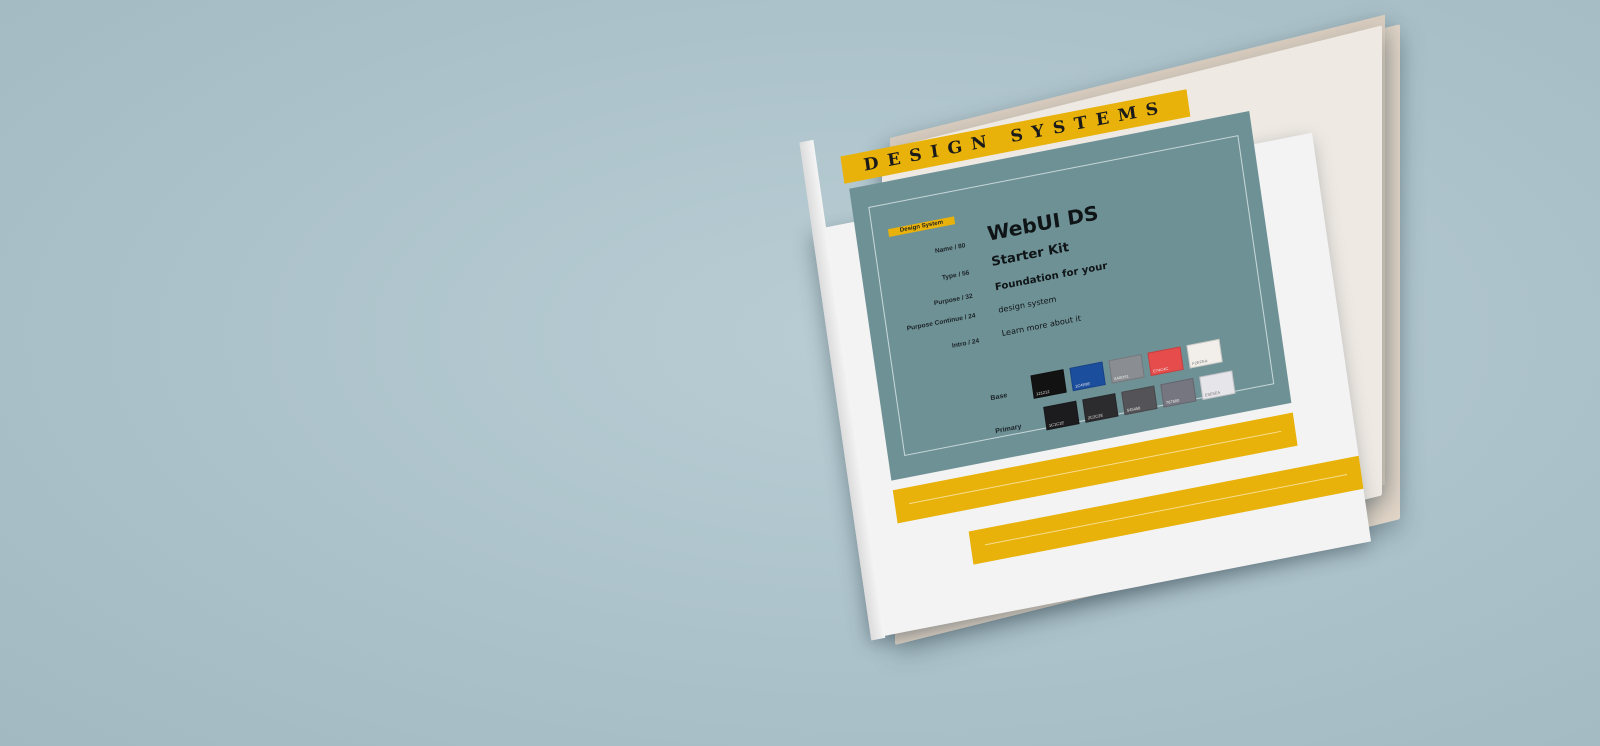  Describe the element at coordinates (1139, 400) in the screenshot. I see `swatch: 545458` at that location.